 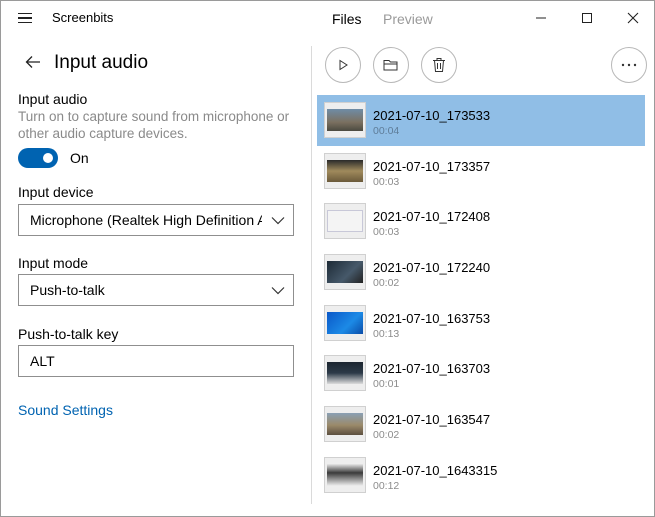 What do you see at coordinates (156, 361) in the screenshot?
I see `ptt-key-input: ALT` at bounding box center [156, 361].